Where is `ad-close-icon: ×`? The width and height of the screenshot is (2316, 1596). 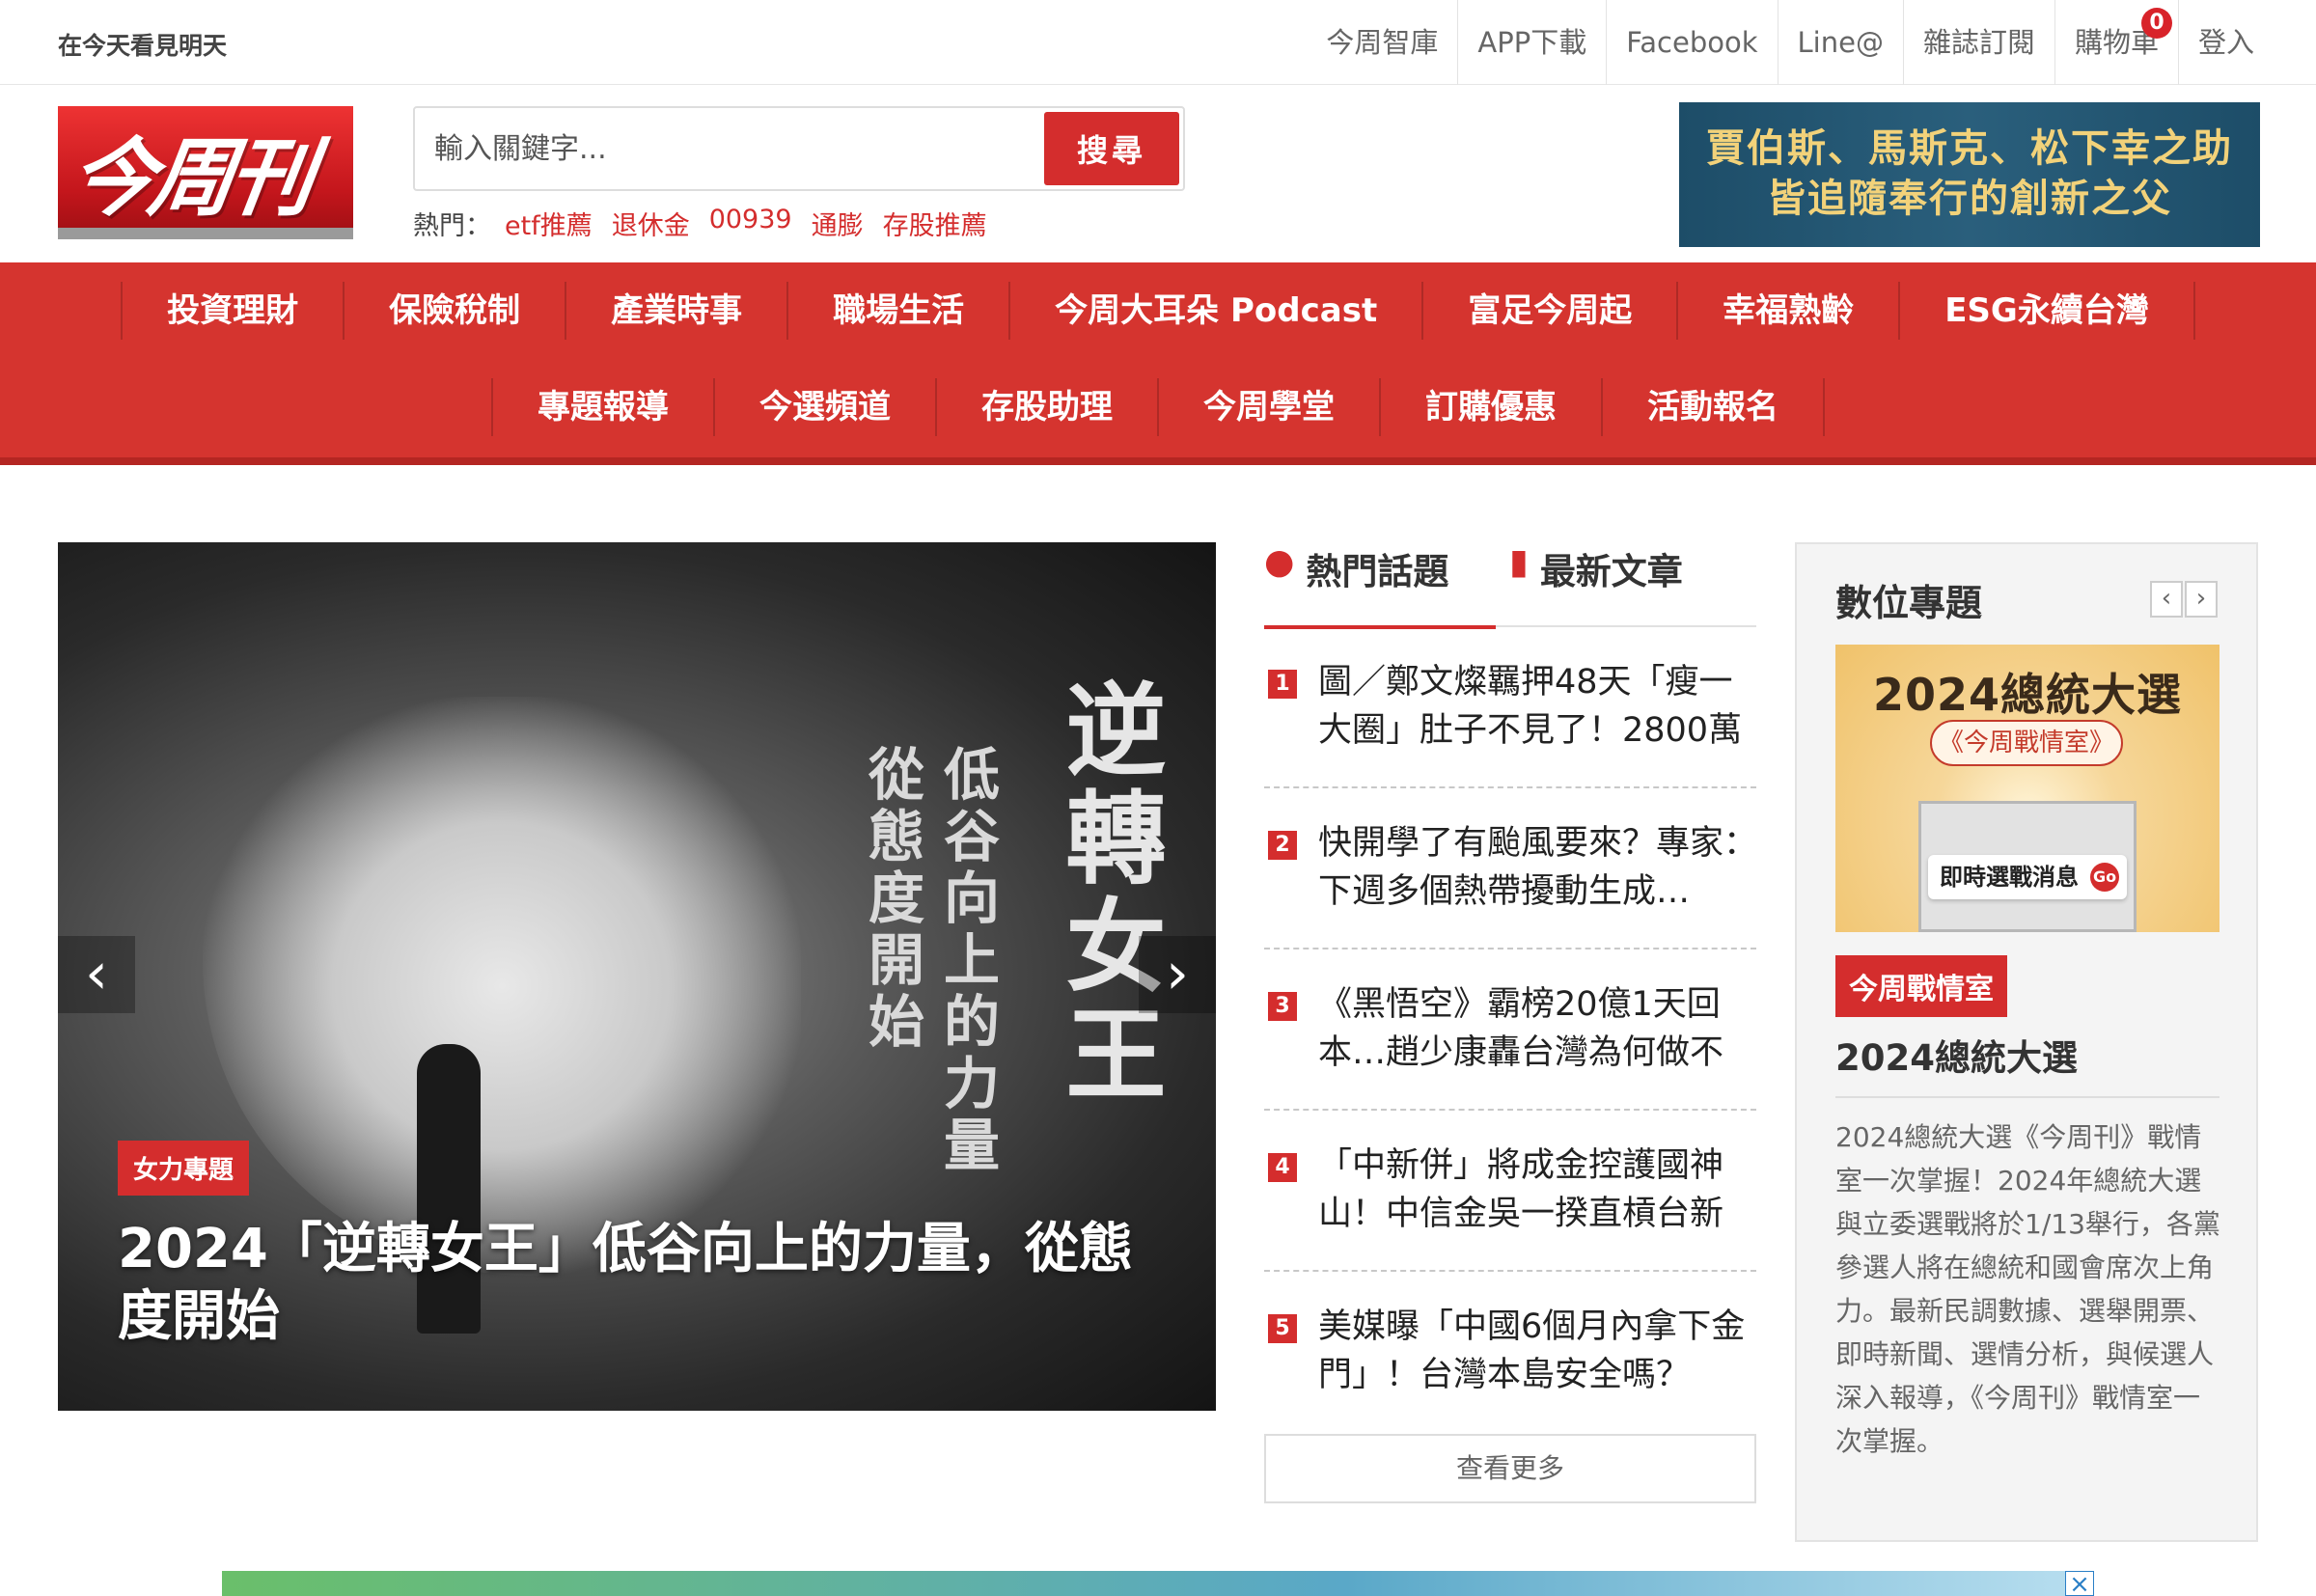 ad-close-icon: × is located at coordinates (2079, 1583).